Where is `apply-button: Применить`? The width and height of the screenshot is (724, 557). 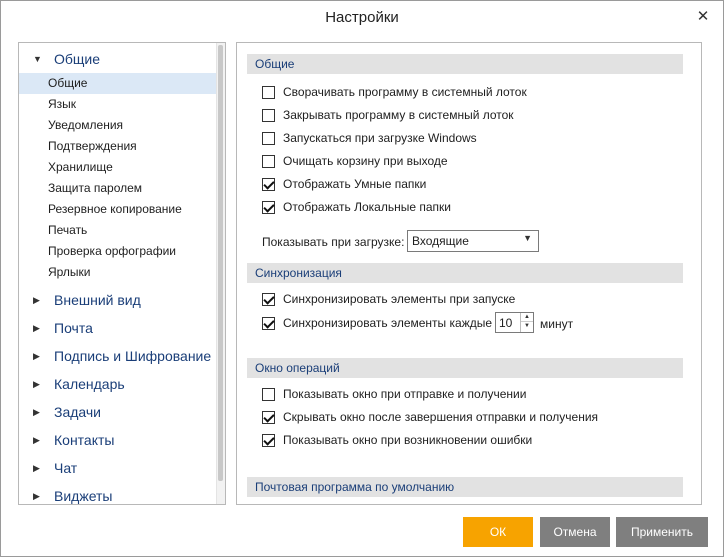 apply-button: Применить is located at coordinates (662, 532).